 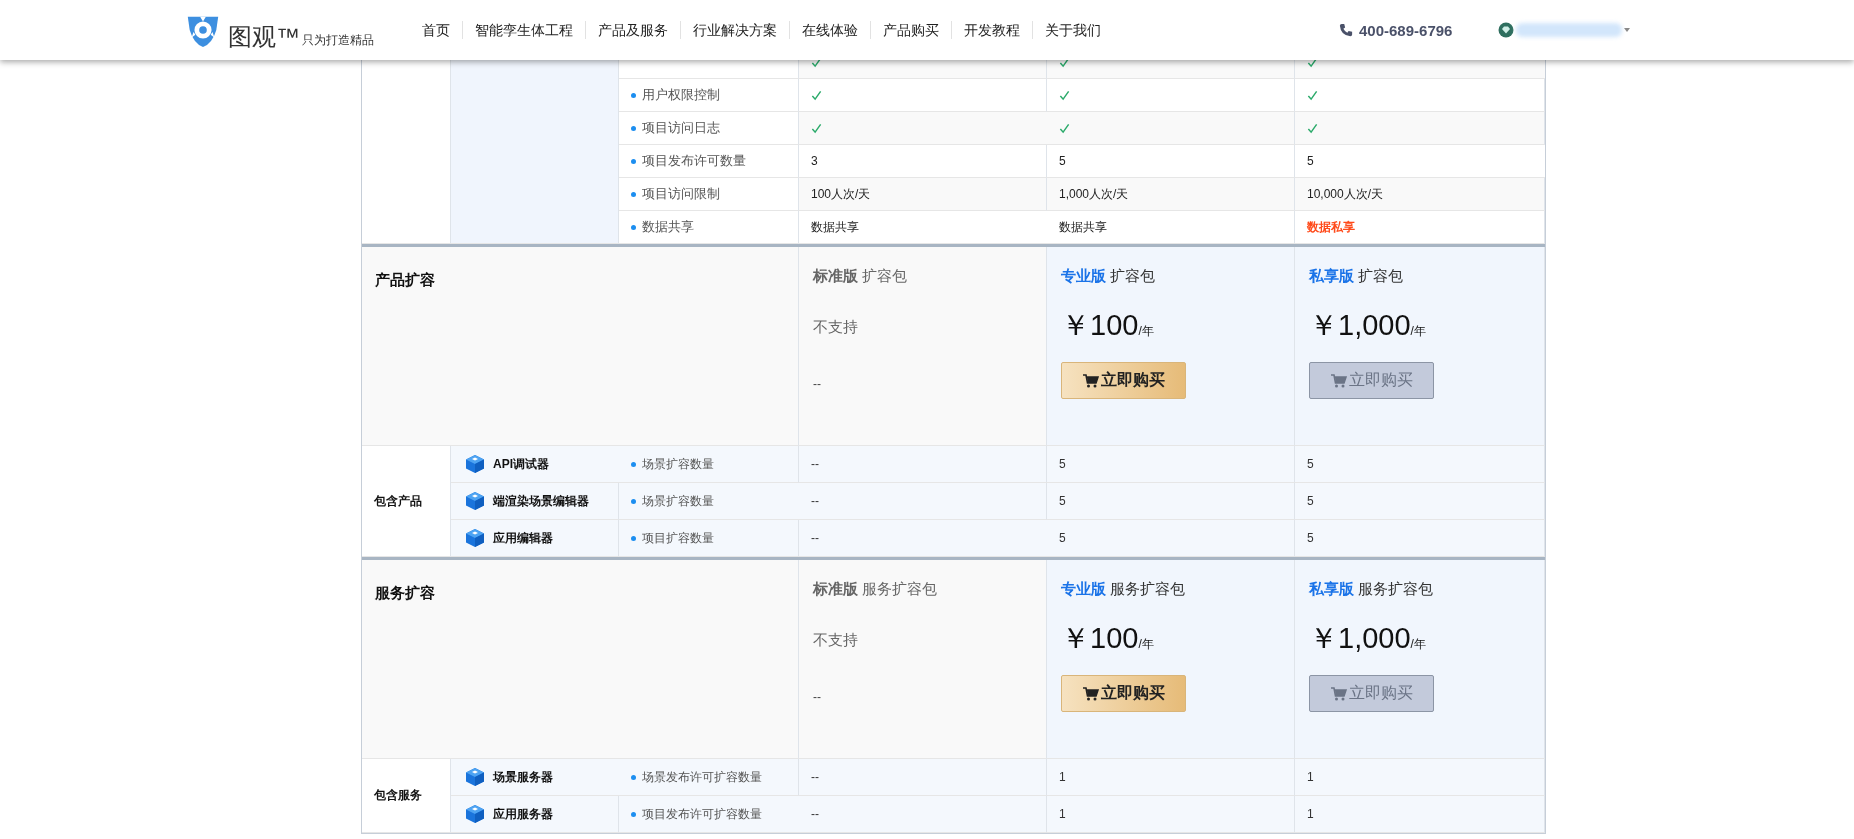 I want to click on group-label: 包含服务, so click(x=406, y=796).